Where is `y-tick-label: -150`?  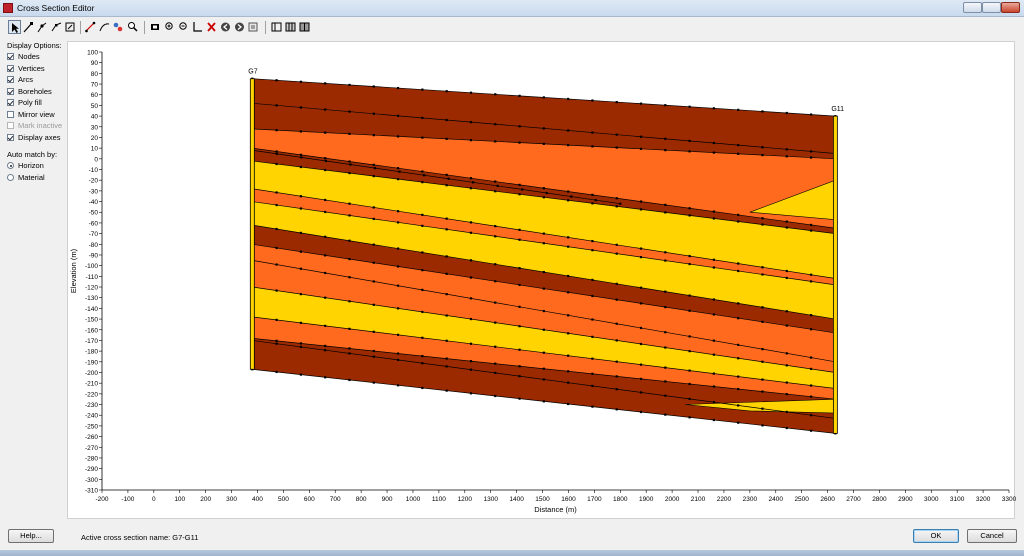 y-tick-label: -150 is located at coordinates (91, 320).